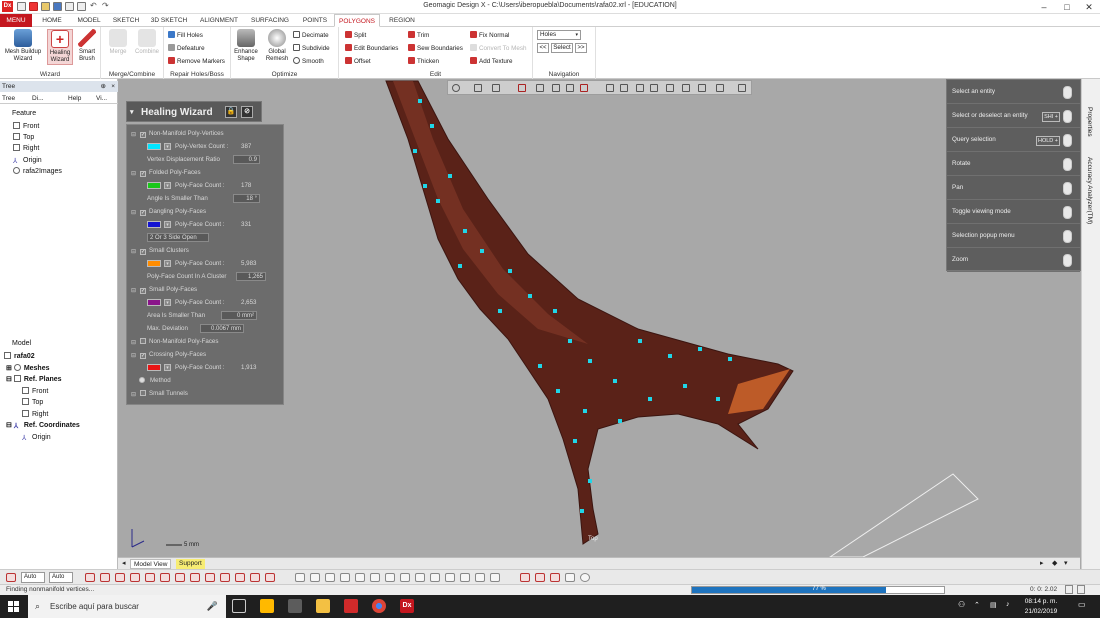 The image size is (1100, 618). I want to click on close-panel-icon: ×, so click(113, 86).